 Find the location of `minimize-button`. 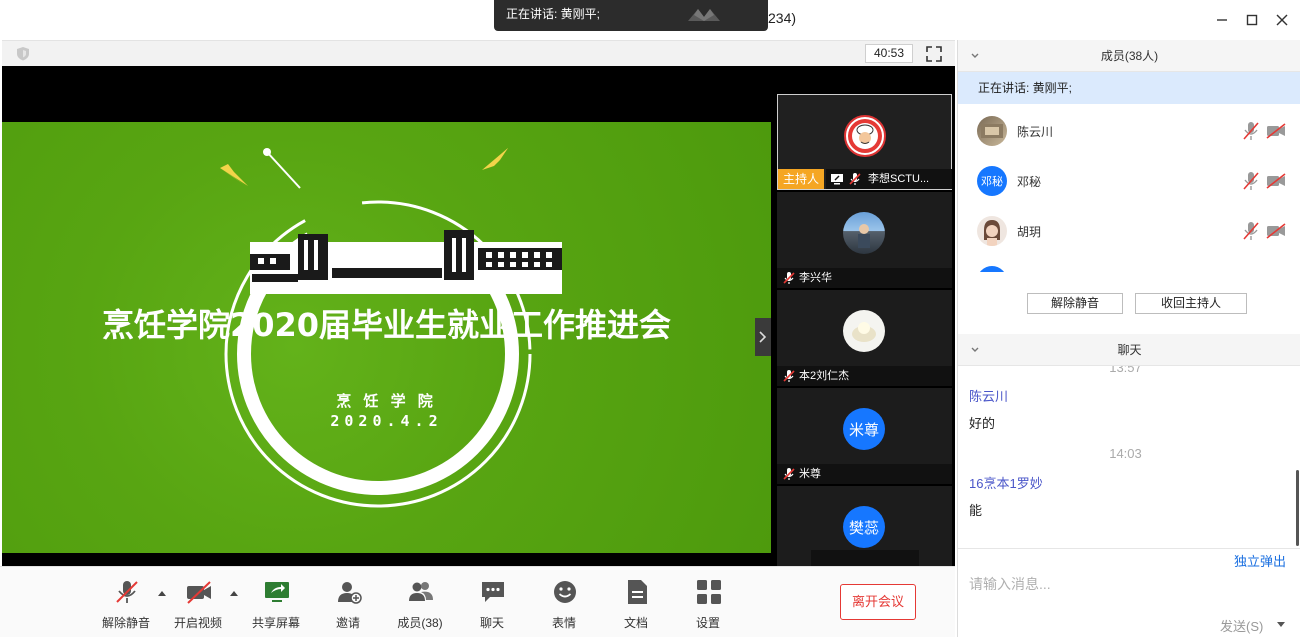

minimize-button is located at coordinates (1222, 20).